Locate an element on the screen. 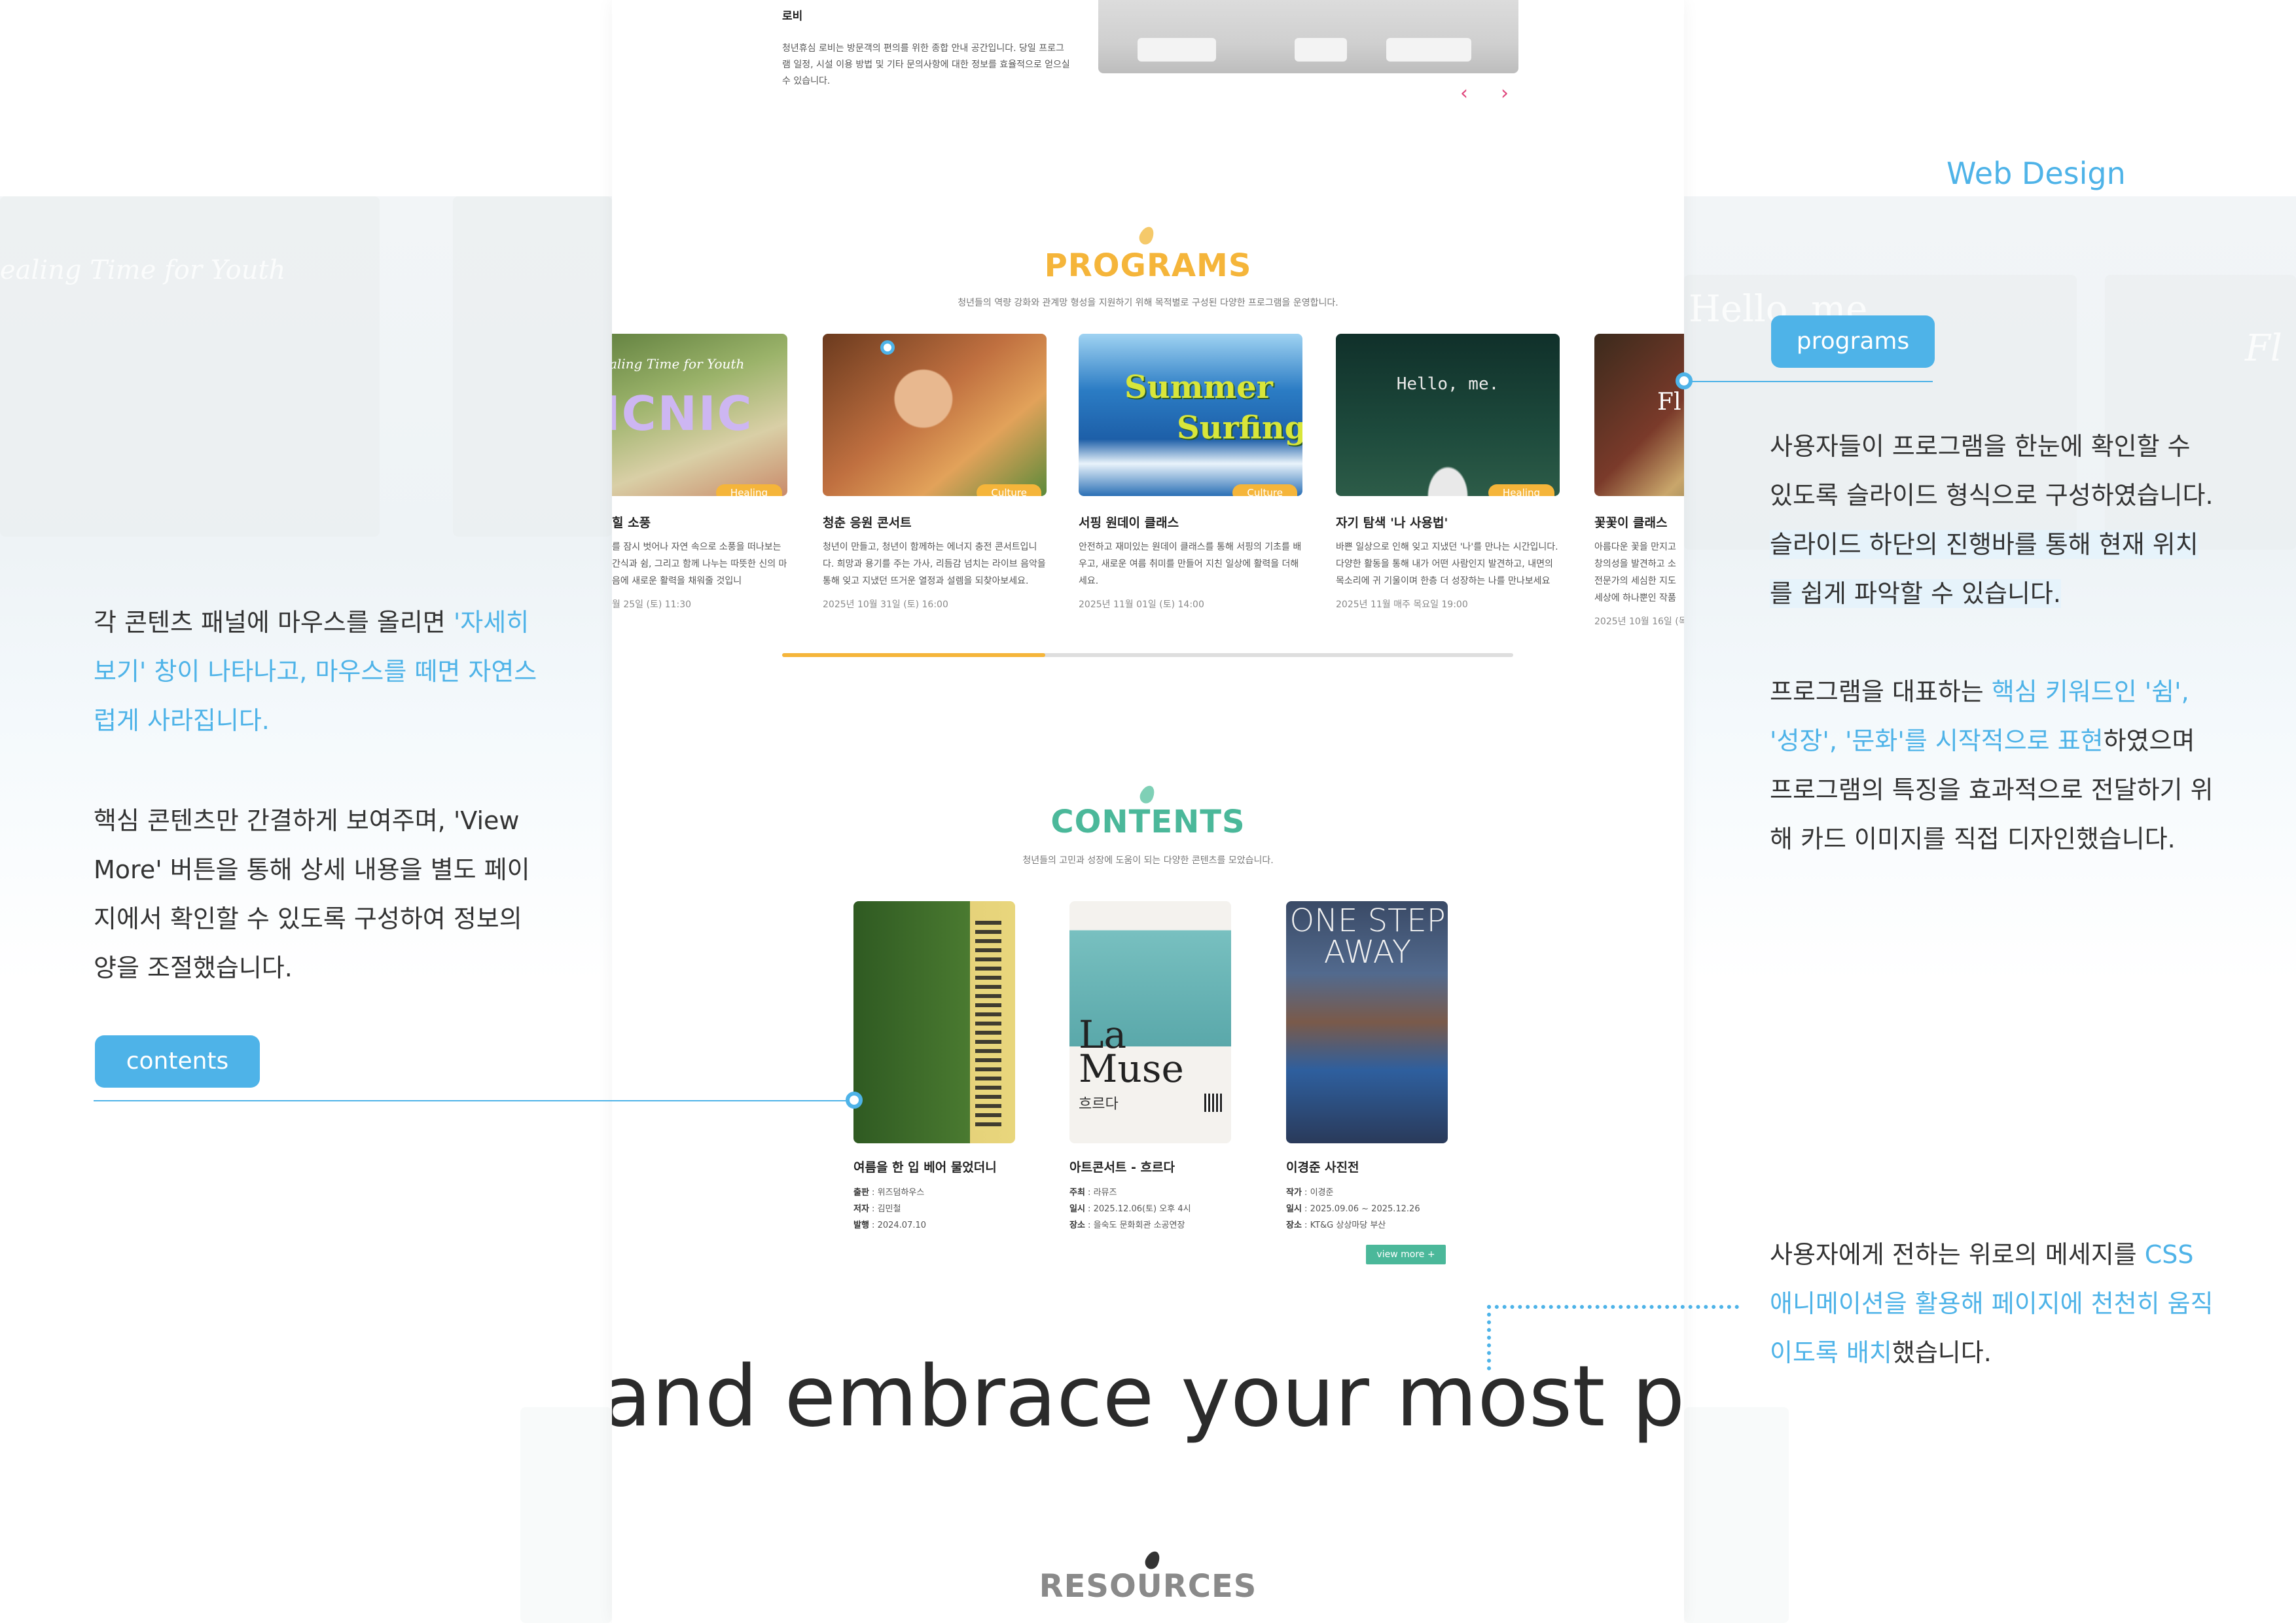  marquee-connector-dotted-h is located at coordinates (1613, 1307).